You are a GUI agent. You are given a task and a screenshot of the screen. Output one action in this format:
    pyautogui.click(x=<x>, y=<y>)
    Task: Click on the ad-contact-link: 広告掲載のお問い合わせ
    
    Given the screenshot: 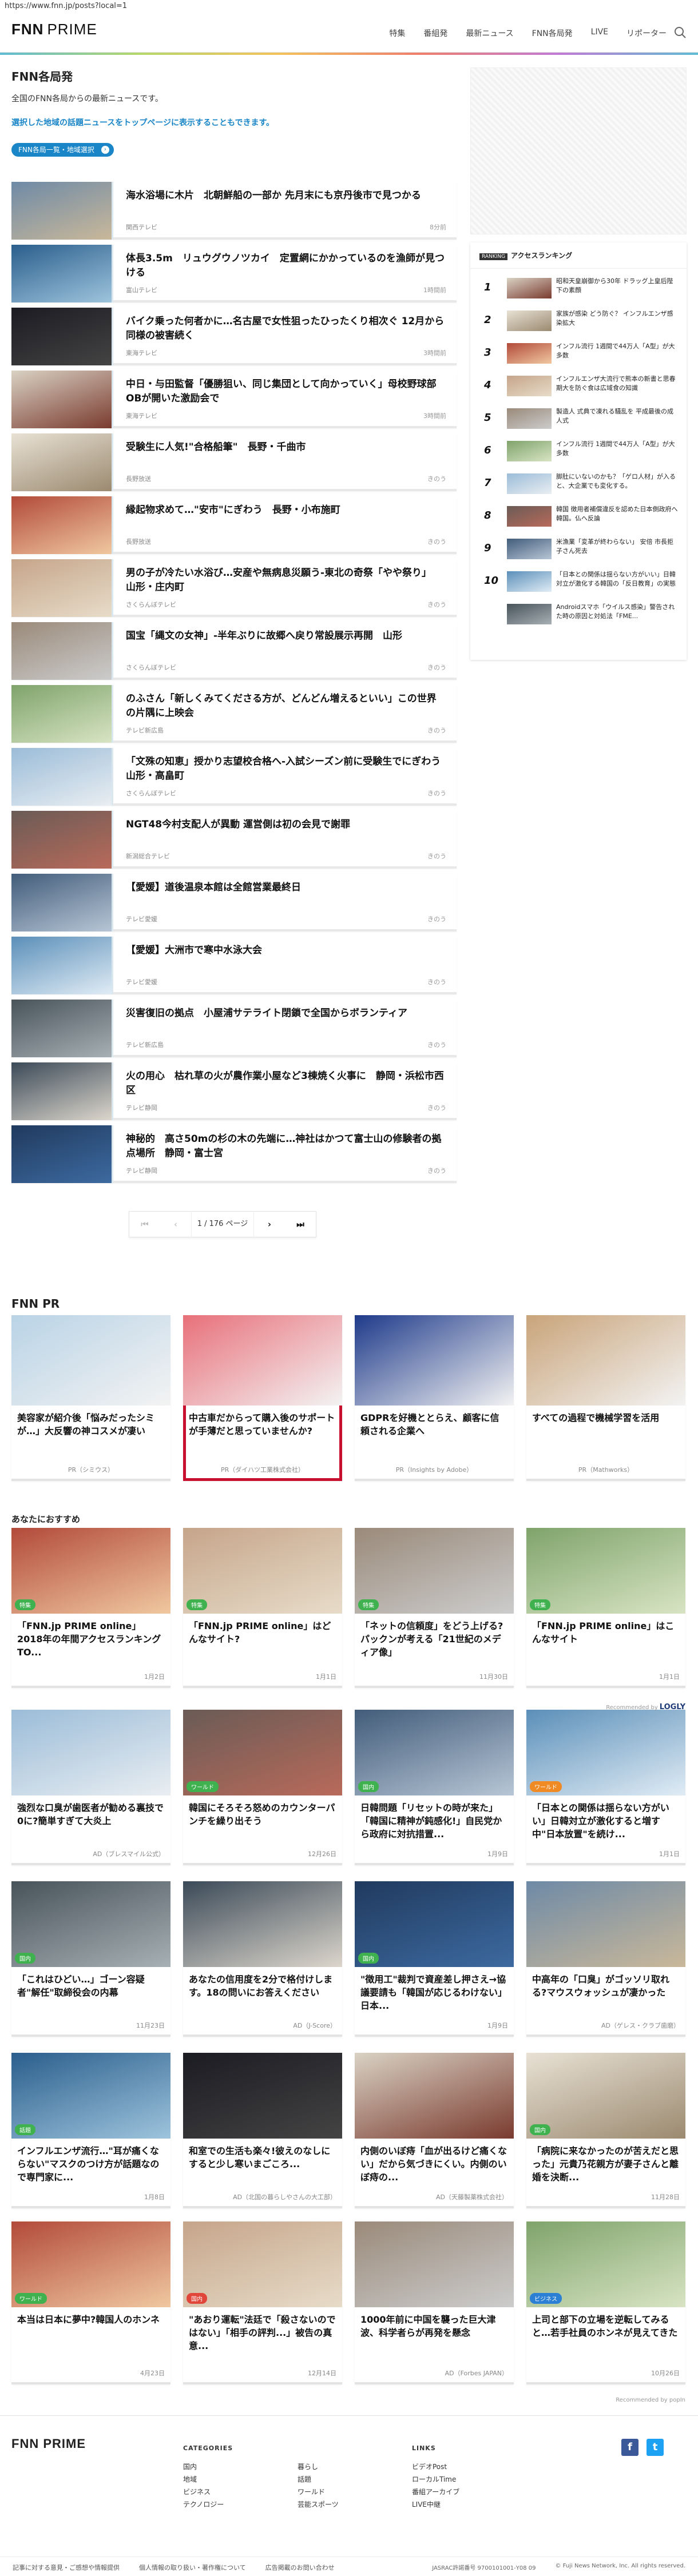 What is the action you would take?
    pyautogui.click(x=300, y=2567)
    